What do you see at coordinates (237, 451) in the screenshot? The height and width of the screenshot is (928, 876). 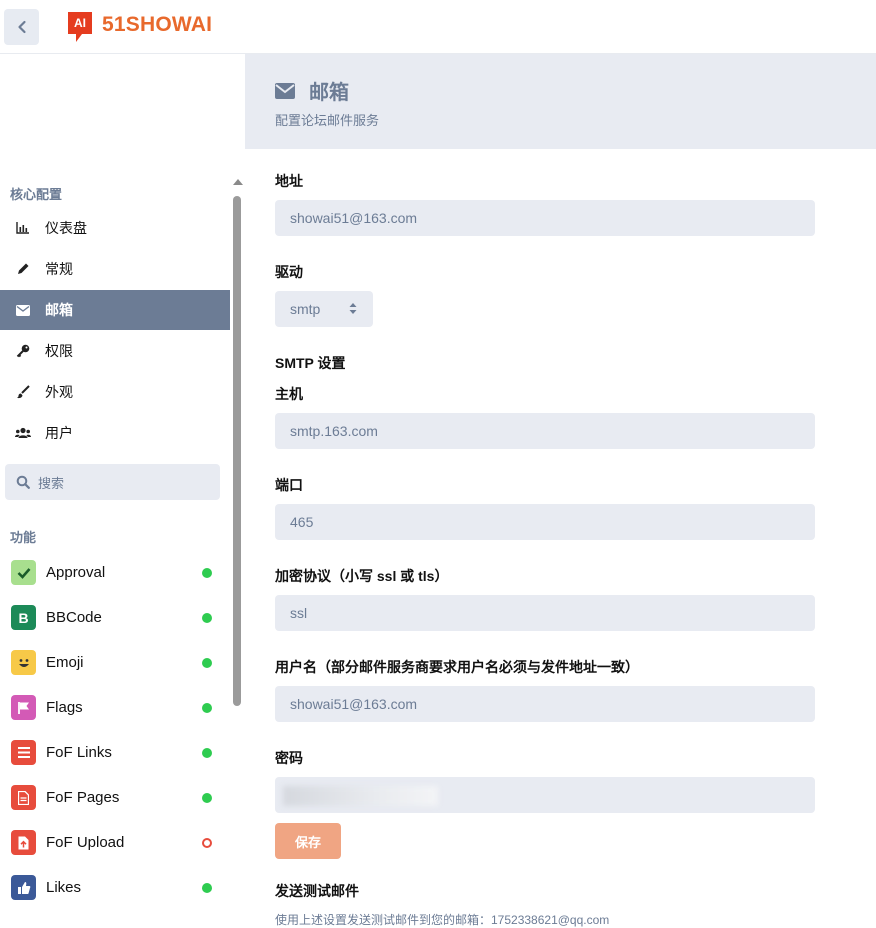 I see `scrollbar-thumb` at bounding box center [237, 451].